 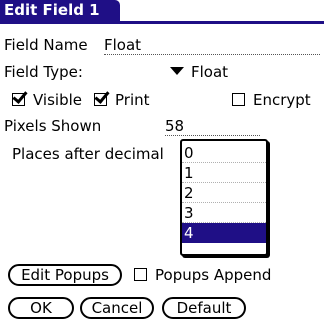 What do you see at coordinates (65, 275) in the screenshot?
I see `edit-popups-button: Edit Popups` at bounding box center [65, 275].